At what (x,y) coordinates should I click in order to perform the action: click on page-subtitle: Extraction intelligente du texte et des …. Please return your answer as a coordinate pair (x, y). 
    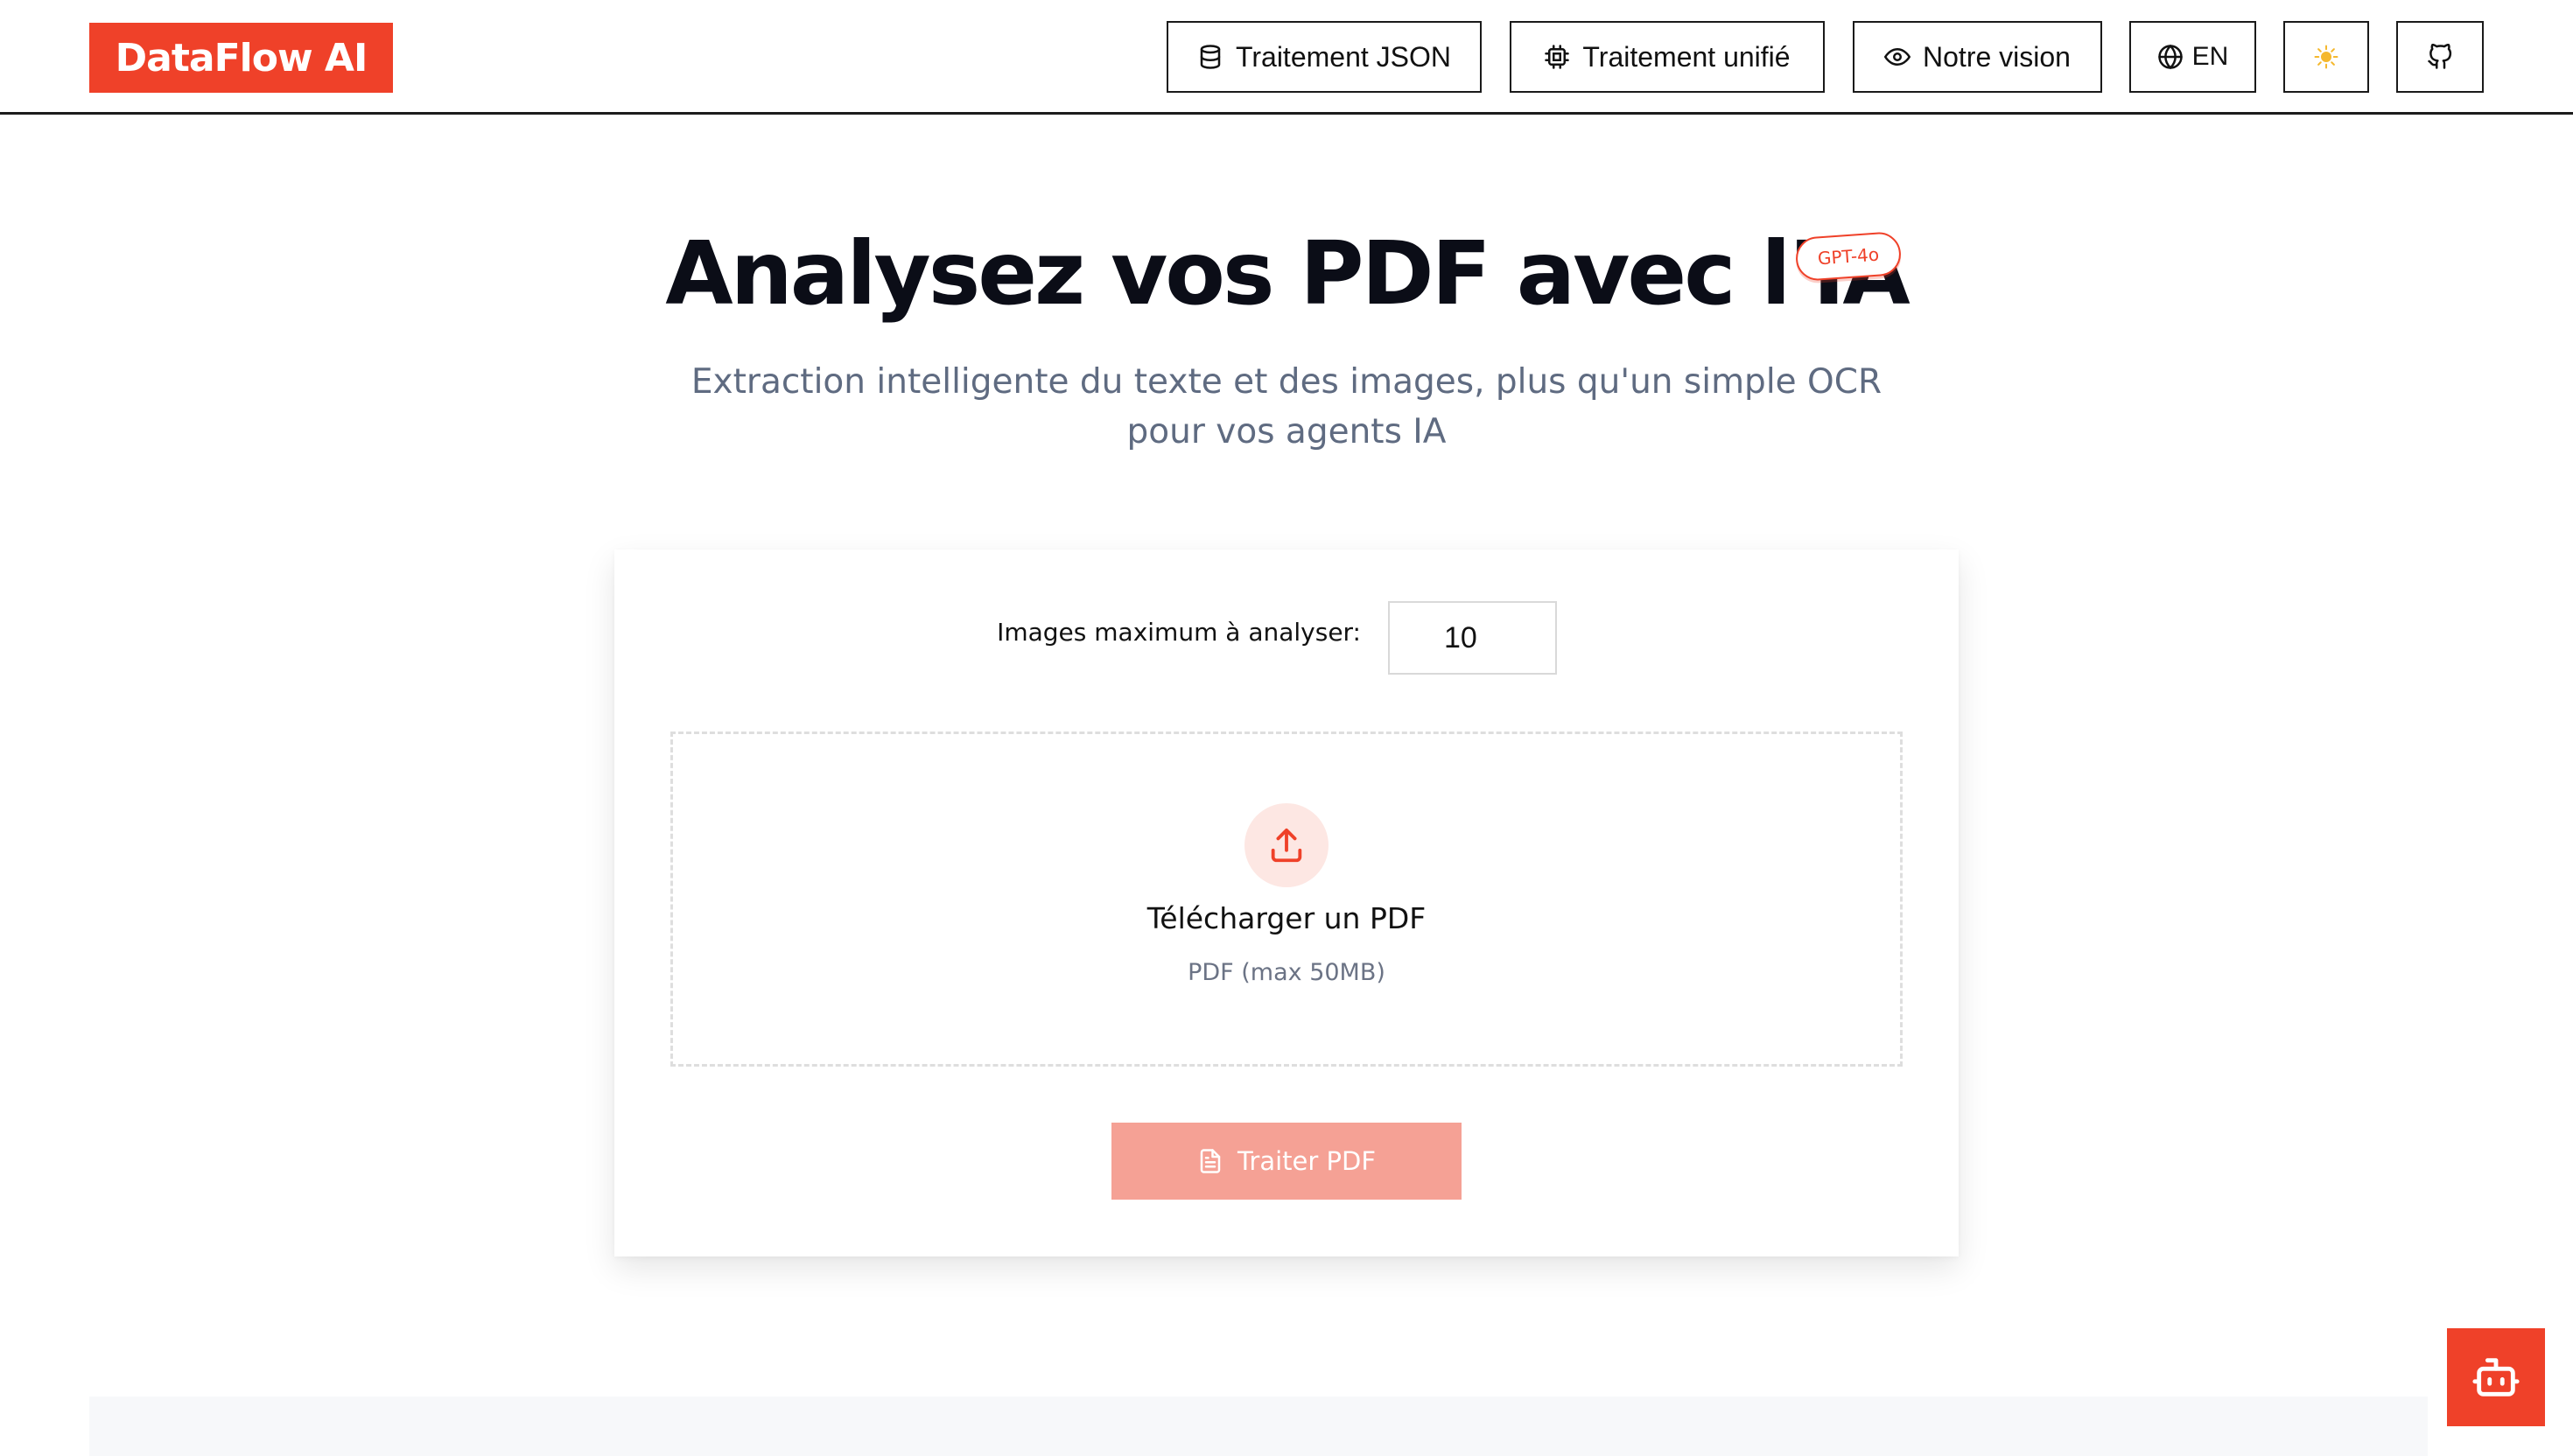
    Looking at the image, I should click on (1286, 407).